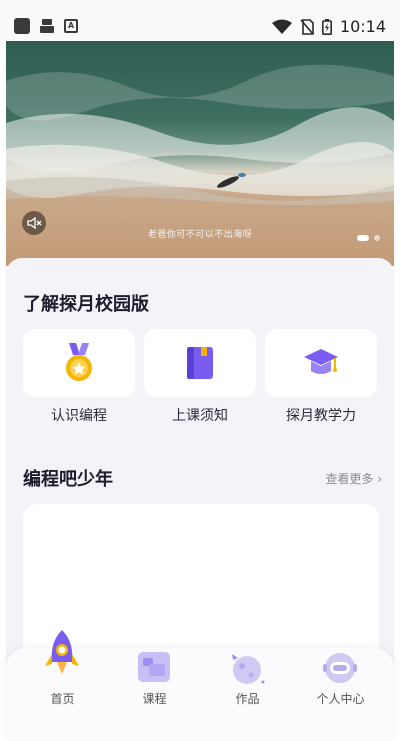 The image size is (400, 741). What do you see at coordinates (62, 652) in the screenshot?
I see `rocket-icon` at bounding box center [62, 652].